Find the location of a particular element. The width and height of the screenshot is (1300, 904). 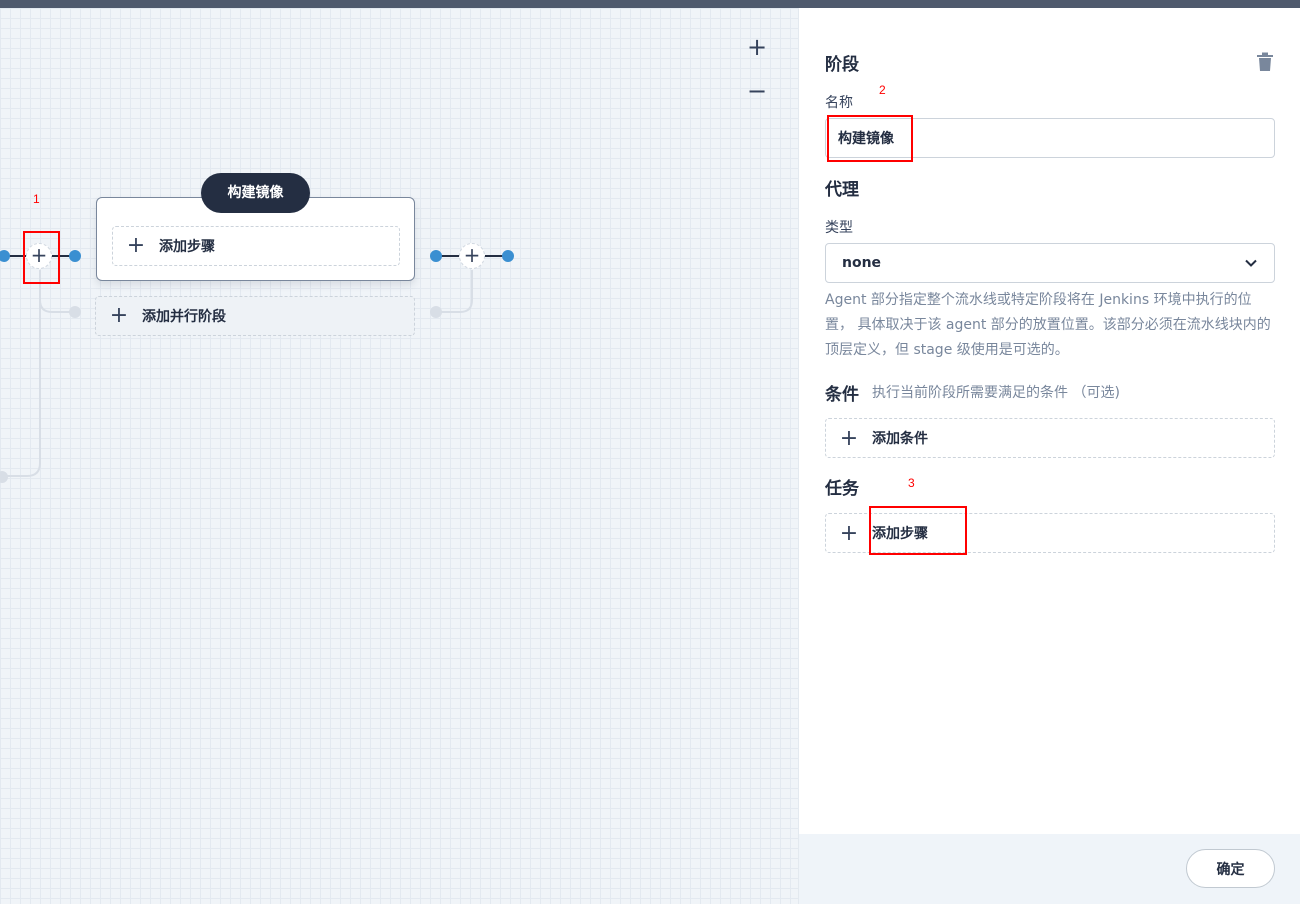

add-parallel-label: 添加并行阶段 is located at coordinates (184, 317).